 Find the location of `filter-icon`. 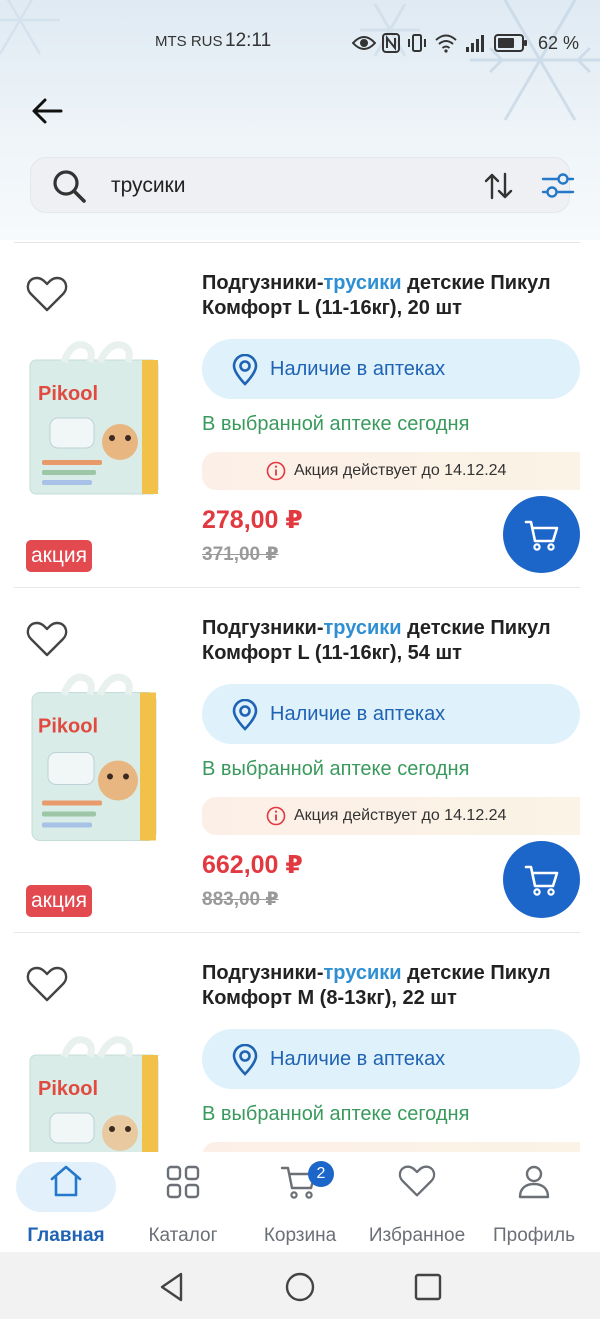

filter-icon is located at coordinates (558, 186).